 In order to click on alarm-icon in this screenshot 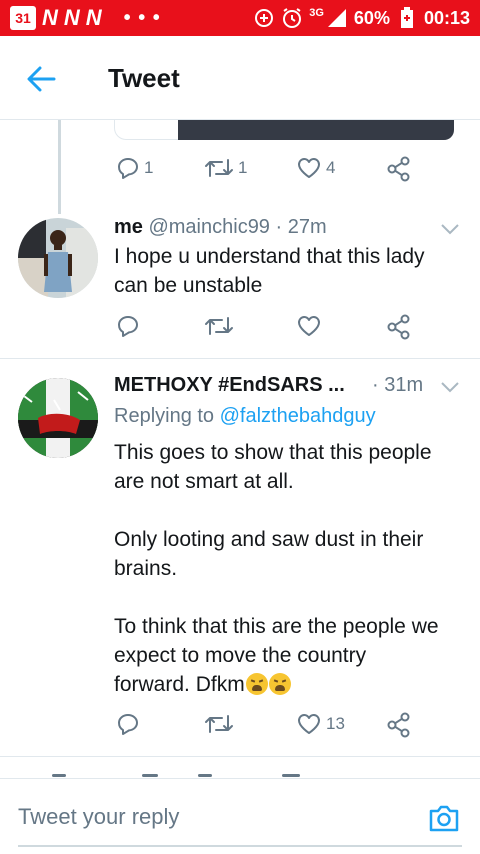, I will do `click(292, 18)`.